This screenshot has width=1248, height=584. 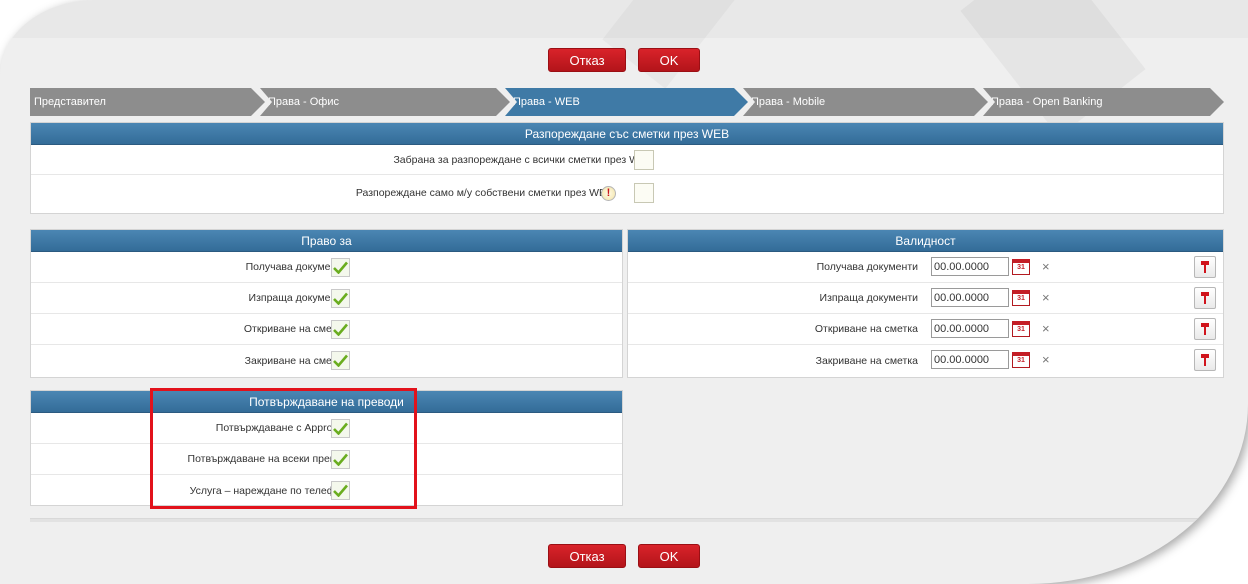 What do you see at coordinates (925, 329) in the screenshot?
I see `validity-row: Откриване на сметка 31 ×` at bounding box center [925, 329].